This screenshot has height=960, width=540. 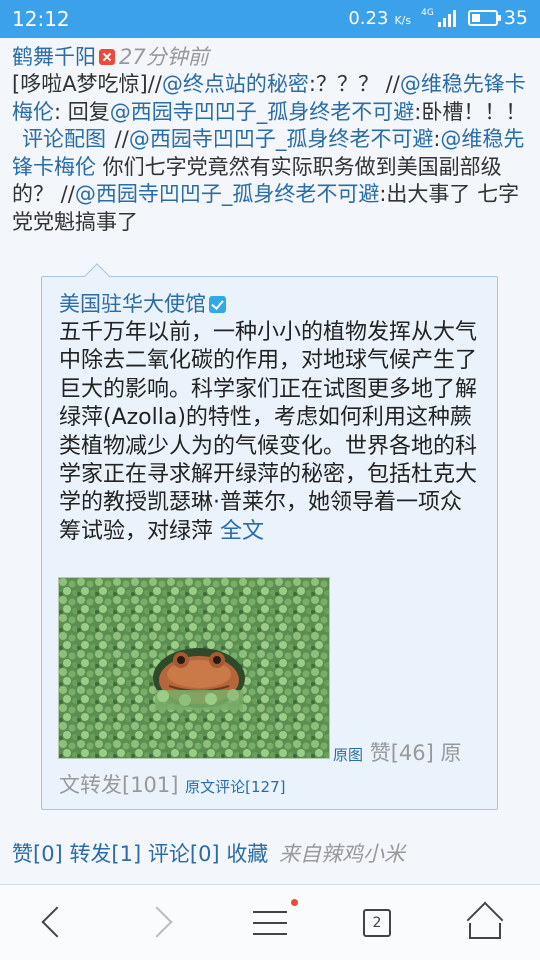 I want to click on battery-icon, so click(x=484, y=18).